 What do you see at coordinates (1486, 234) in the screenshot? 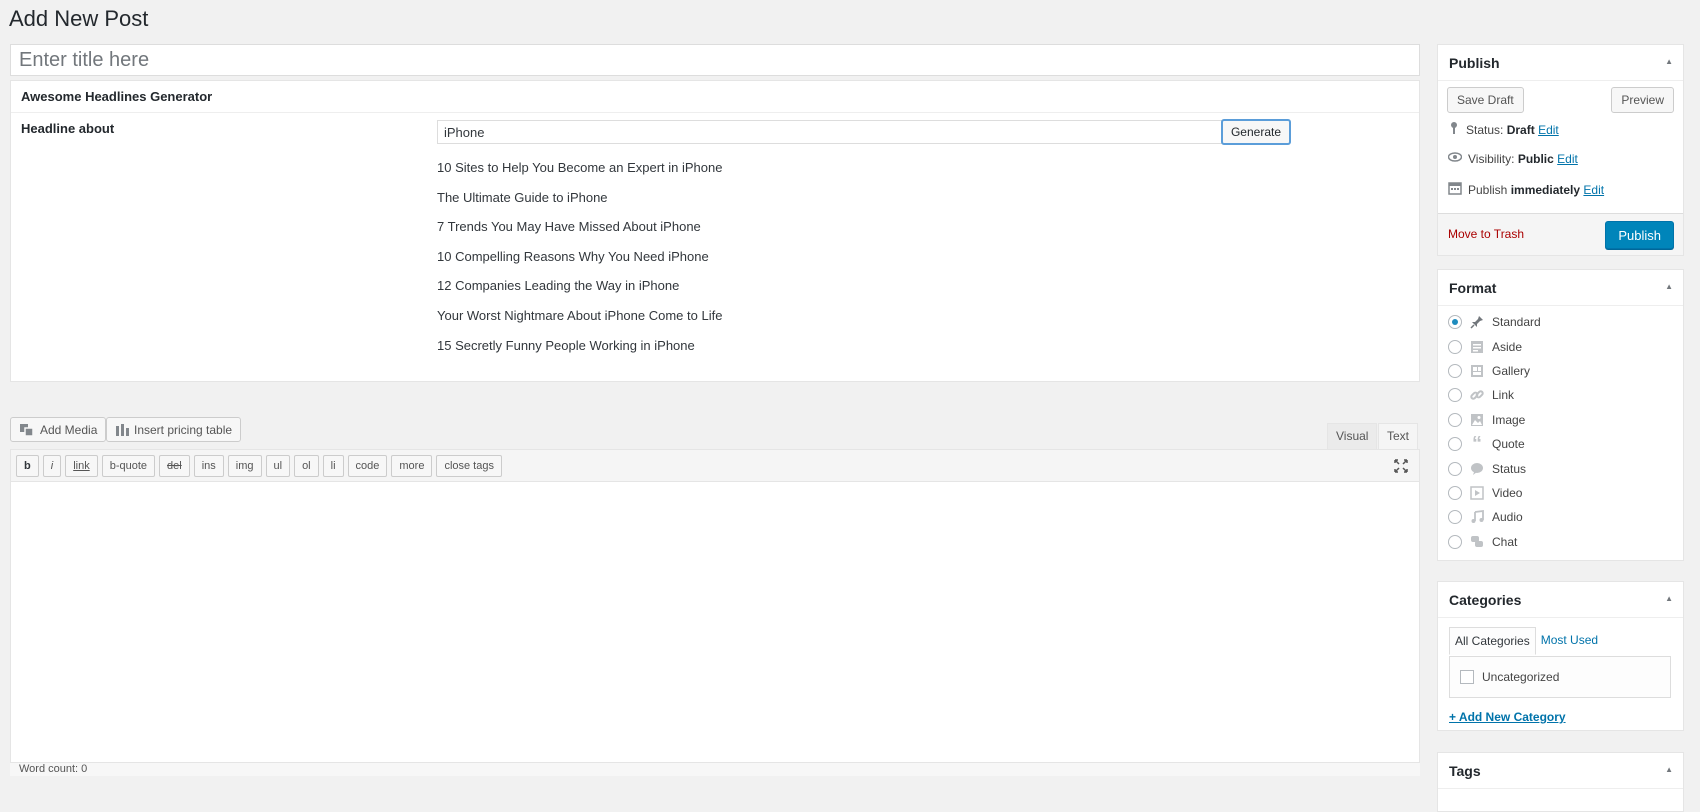
I see `move-to-trash-link: Move to Trash` at bounding box center [1486, 234].